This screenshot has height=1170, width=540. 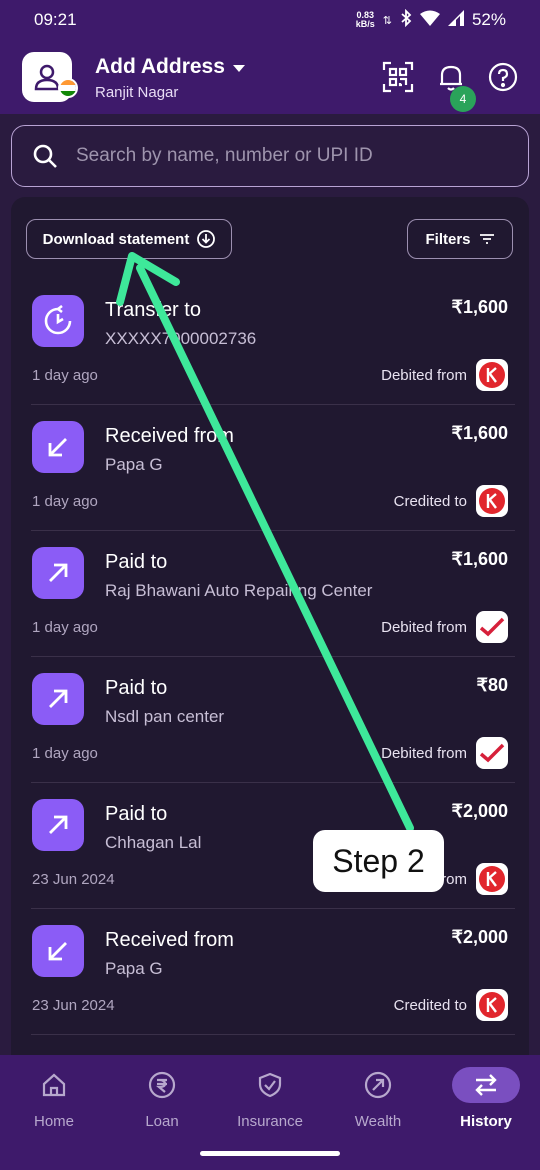 What do you see at coordinates (153, 310) in the screenshot?
I see `transaction-title: Transfer to` at bounding box center [153, 310].